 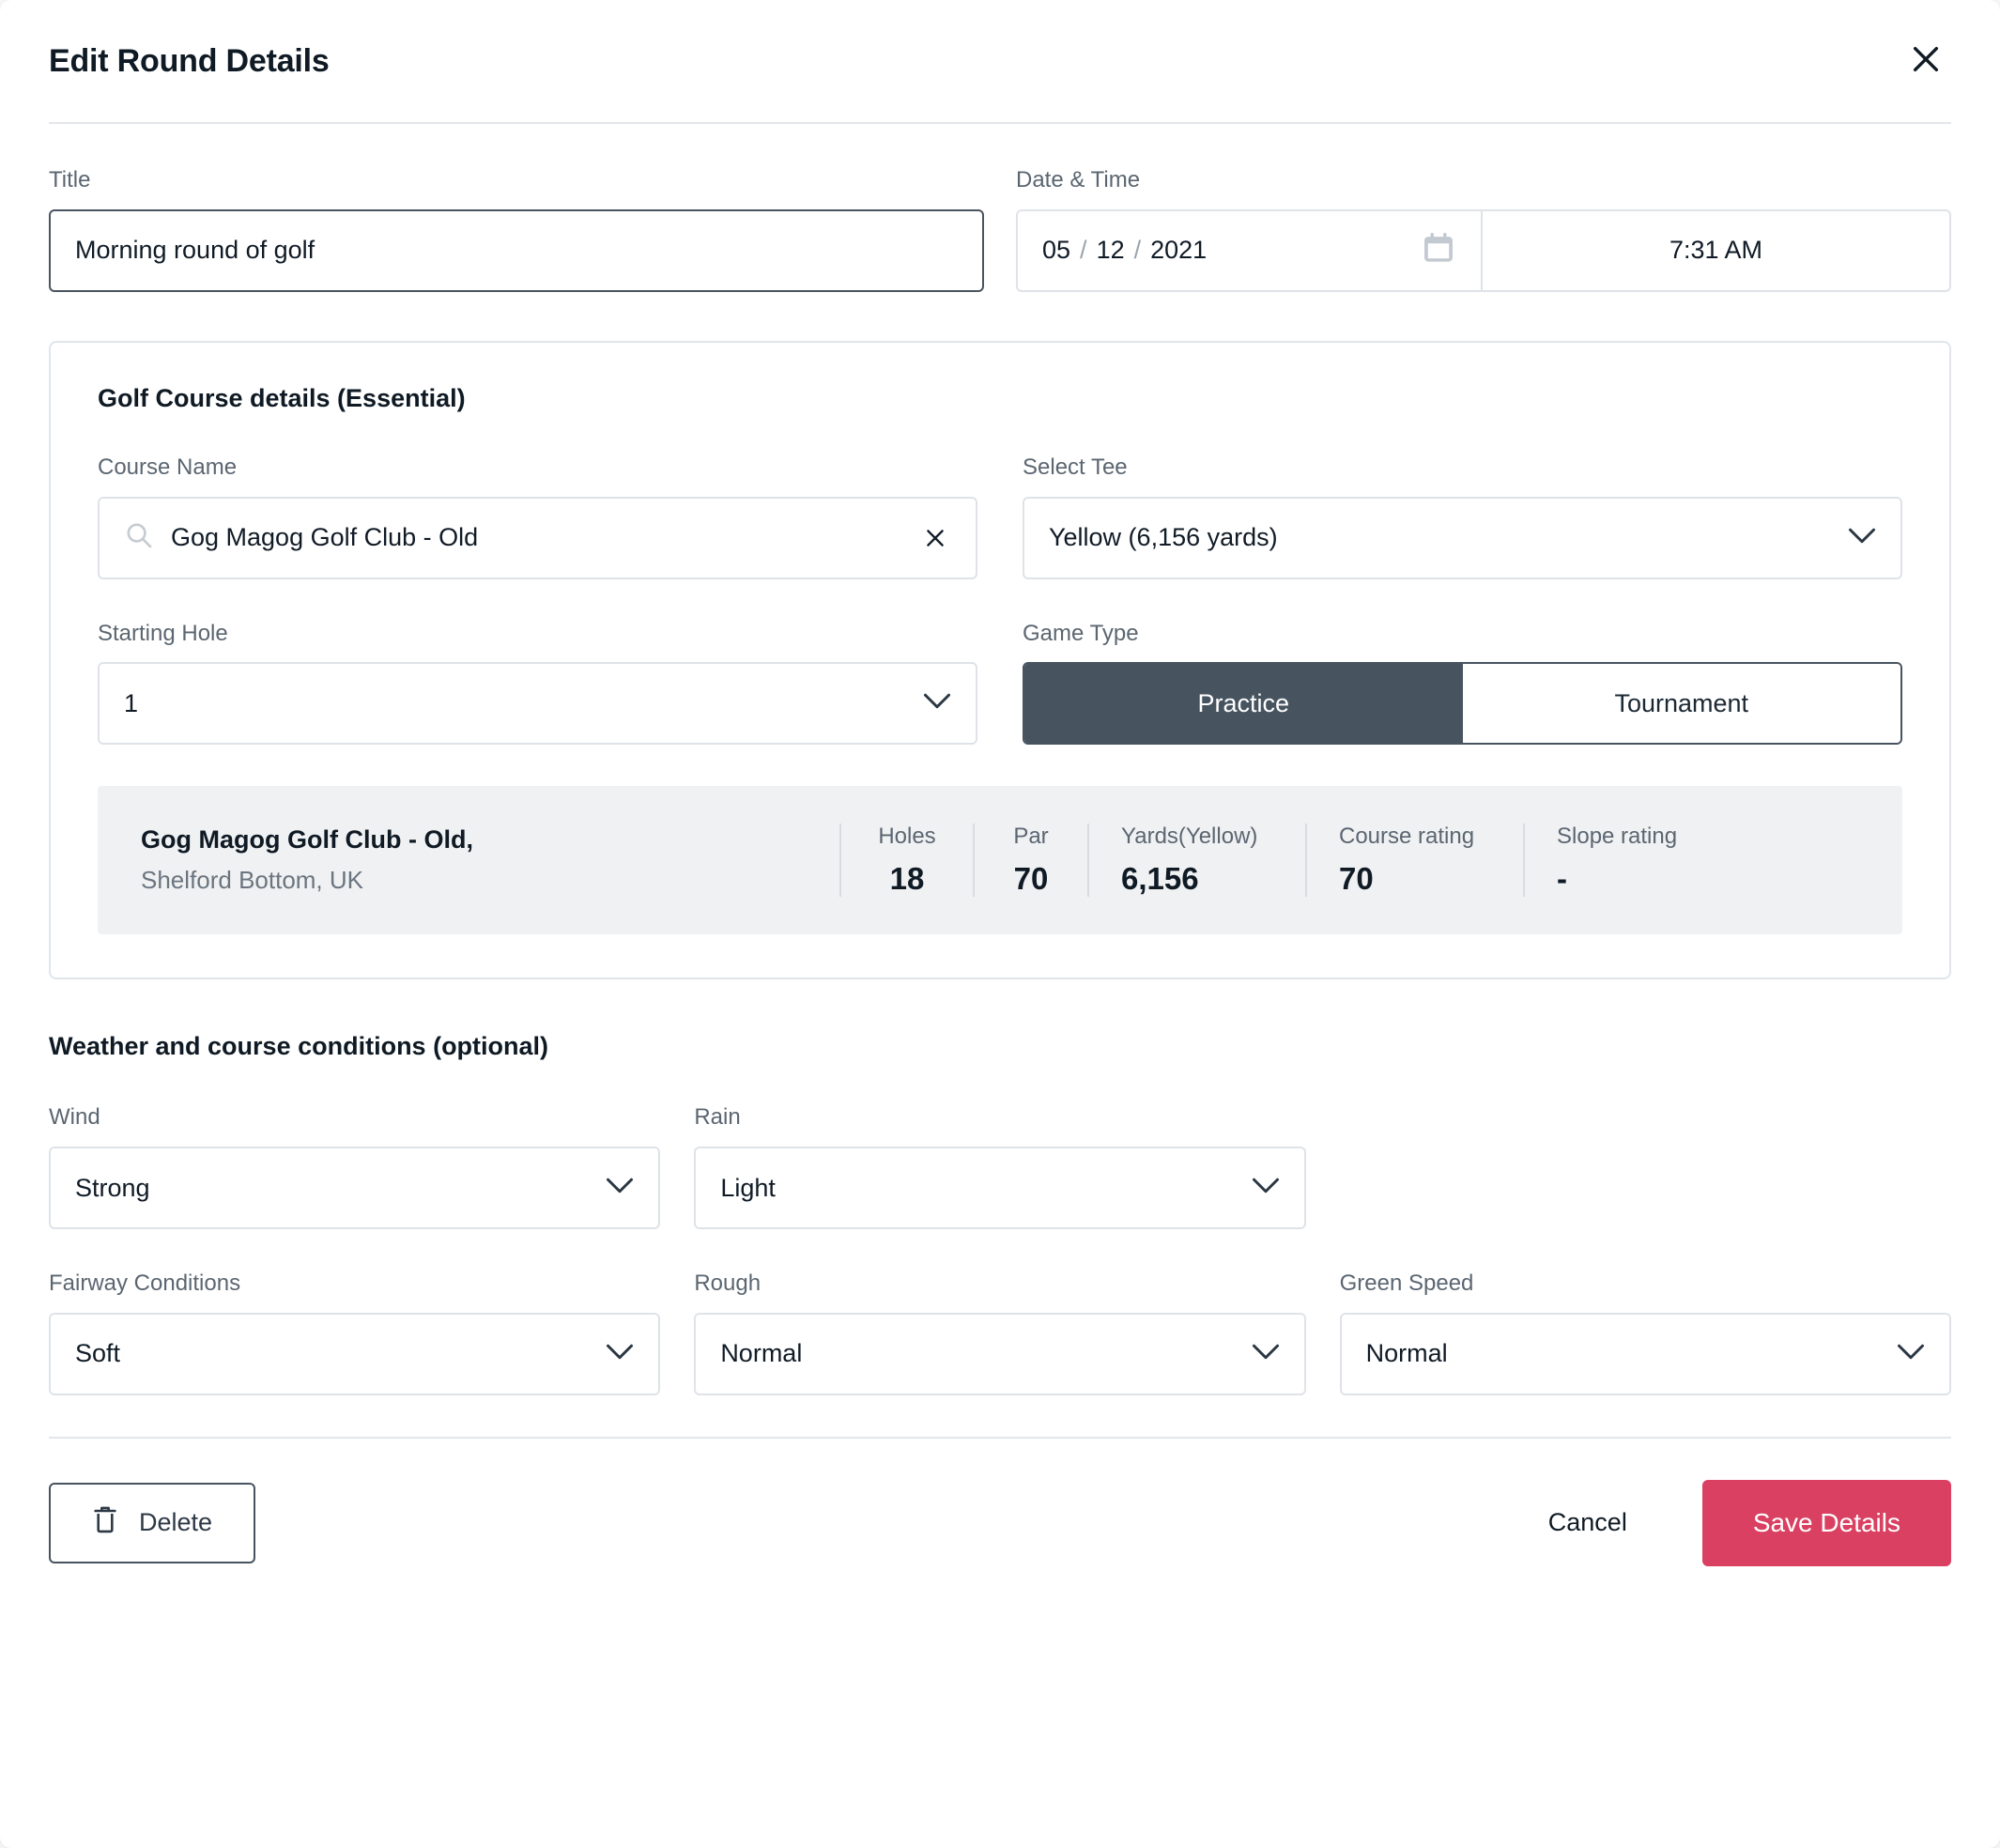 I want to click on wind-group: Wind Strong, so click(x=355, y=1167).